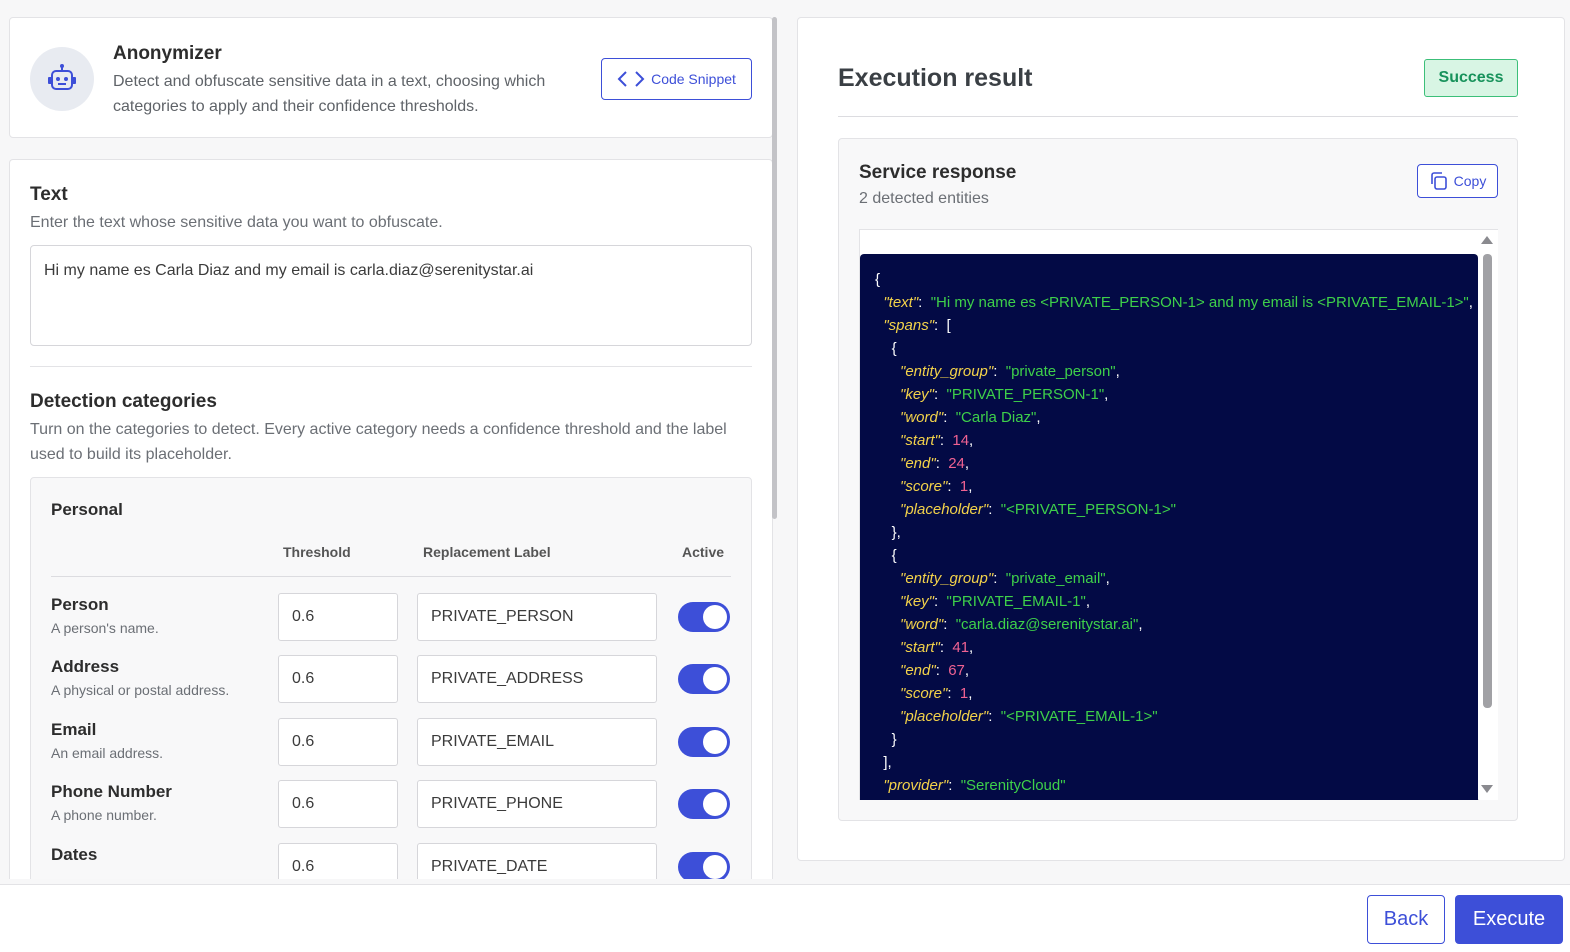  What do you see at coordinates (970, 417) in the screenshot?
I see `json-line: "word": "Carla Diaz",` at bounding box center [970, 417].